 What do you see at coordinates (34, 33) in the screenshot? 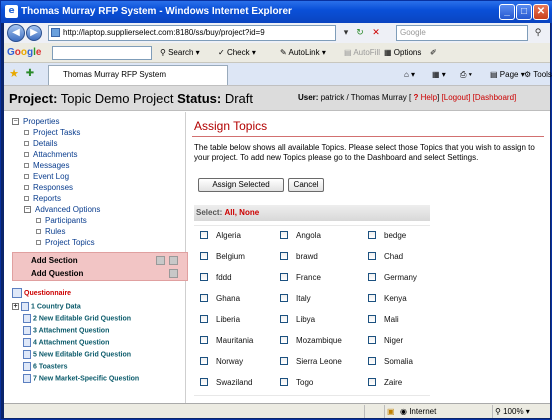
I see `forward-button: ▶` at bounding box center [34, 33].